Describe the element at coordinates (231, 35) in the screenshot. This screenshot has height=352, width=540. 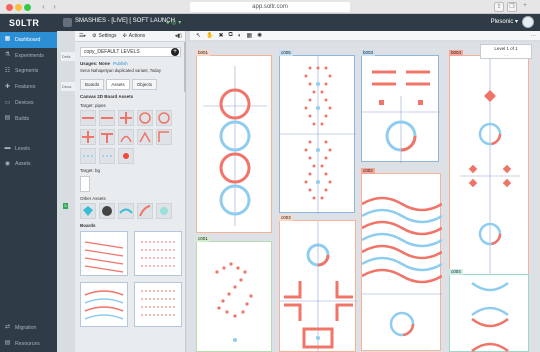
I see `layer-tool-icon: ⧉` at that location.